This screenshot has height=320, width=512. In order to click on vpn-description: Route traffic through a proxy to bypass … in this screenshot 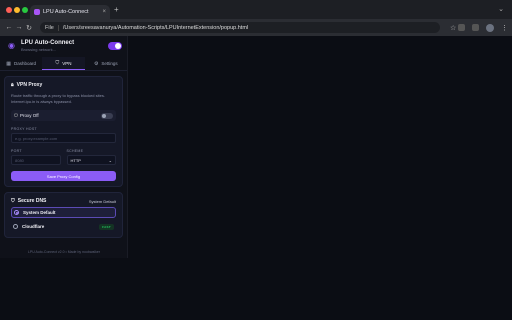, I will do `click(58, 98)`.